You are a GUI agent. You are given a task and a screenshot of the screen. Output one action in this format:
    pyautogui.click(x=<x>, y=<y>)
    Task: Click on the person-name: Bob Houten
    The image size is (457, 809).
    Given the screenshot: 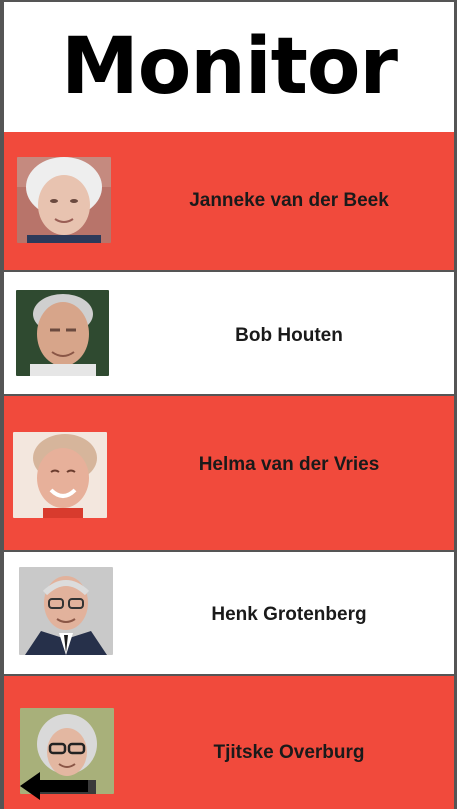 What is the action you would take?
    pyautogui.click(x=289, y=335)
    